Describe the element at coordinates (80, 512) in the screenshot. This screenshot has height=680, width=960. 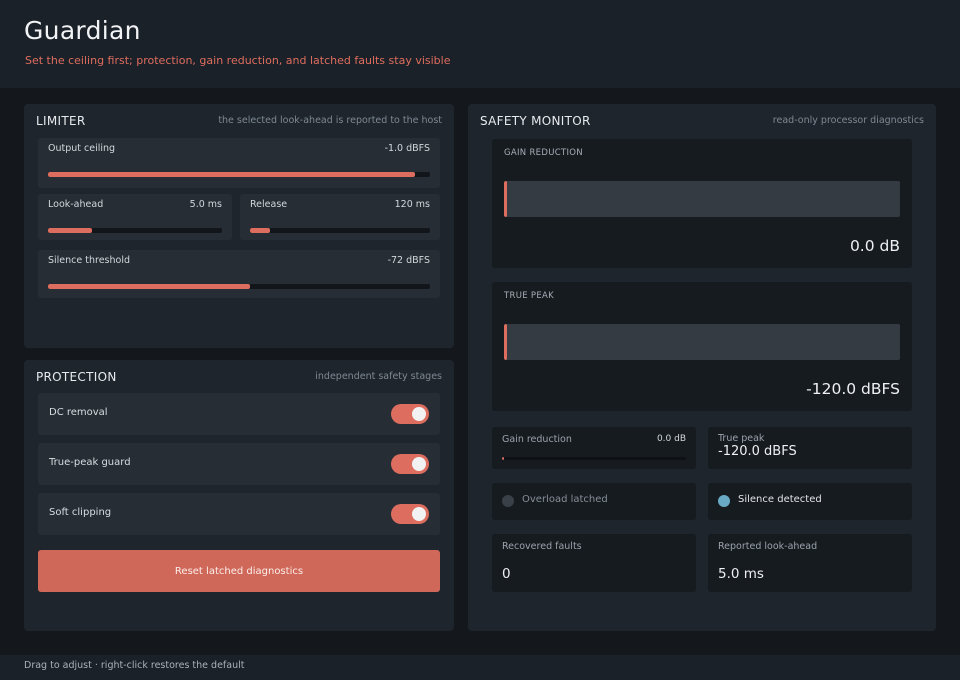
I see `soft-clipping-label: Soft clipping` at that location.